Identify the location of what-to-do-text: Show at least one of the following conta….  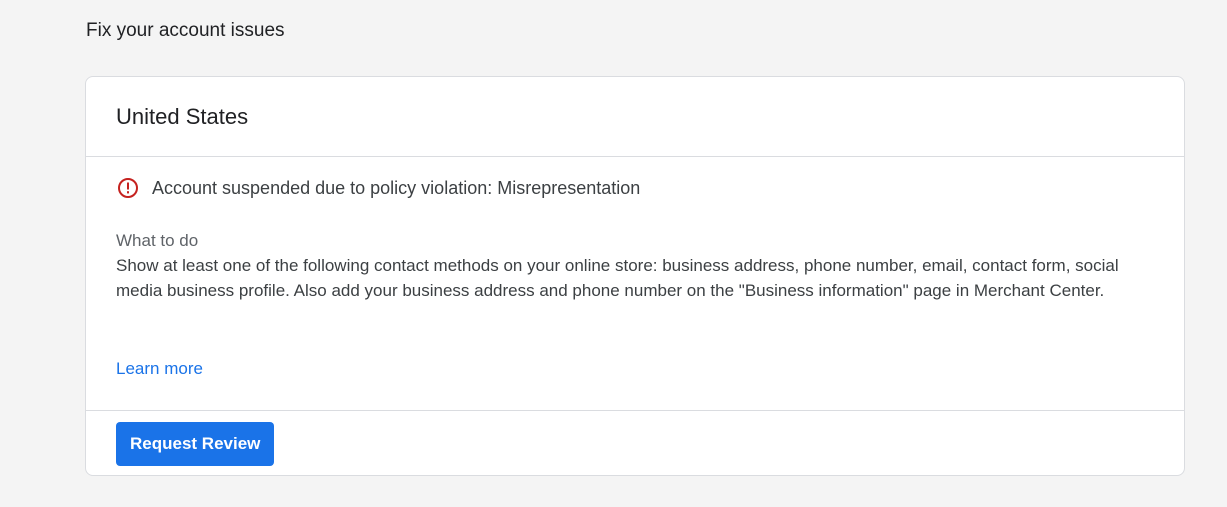
(617, 278).